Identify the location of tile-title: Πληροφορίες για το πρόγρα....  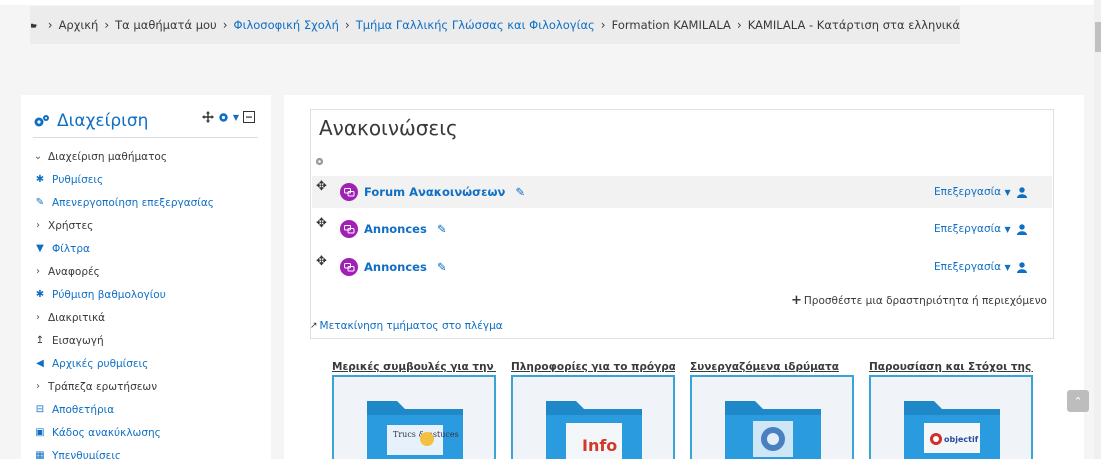
(593, 368).